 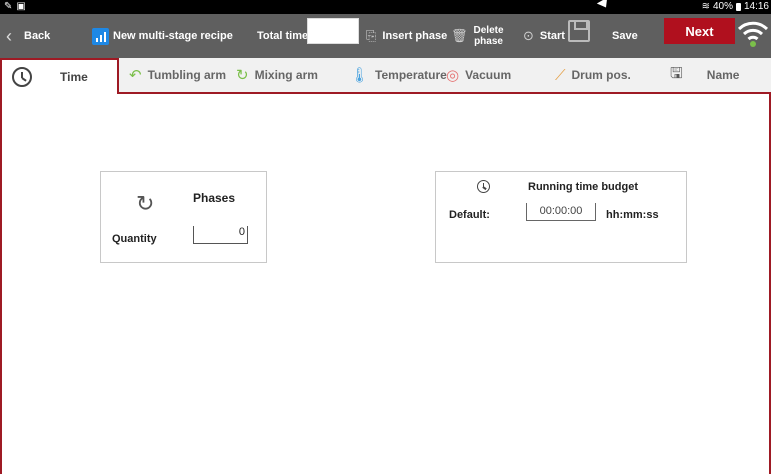 What do you see at coordinates (722, 6) in the screenshot?
I see `battery-percent: 40%` at bounding box center [722, 6].